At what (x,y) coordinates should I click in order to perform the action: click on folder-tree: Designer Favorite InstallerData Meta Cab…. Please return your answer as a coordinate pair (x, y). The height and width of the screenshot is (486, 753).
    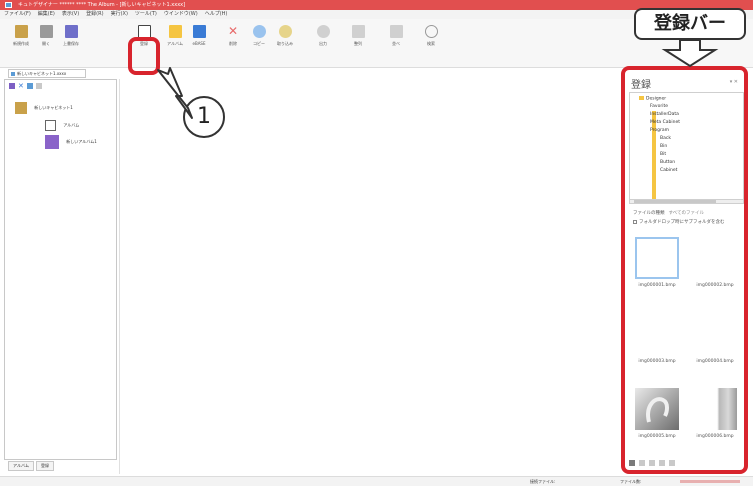
    Looking at the image, I should click on (686, 146).